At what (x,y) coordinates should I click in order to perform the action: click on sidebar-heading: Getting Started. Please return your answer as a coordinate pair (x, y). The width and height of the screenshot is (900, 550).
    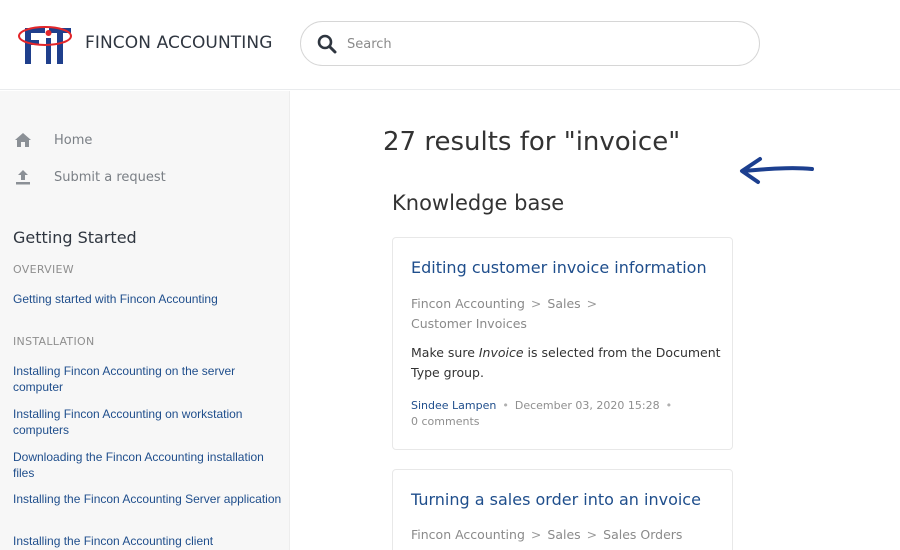
    Looking at the image, I should click on (75, 237).